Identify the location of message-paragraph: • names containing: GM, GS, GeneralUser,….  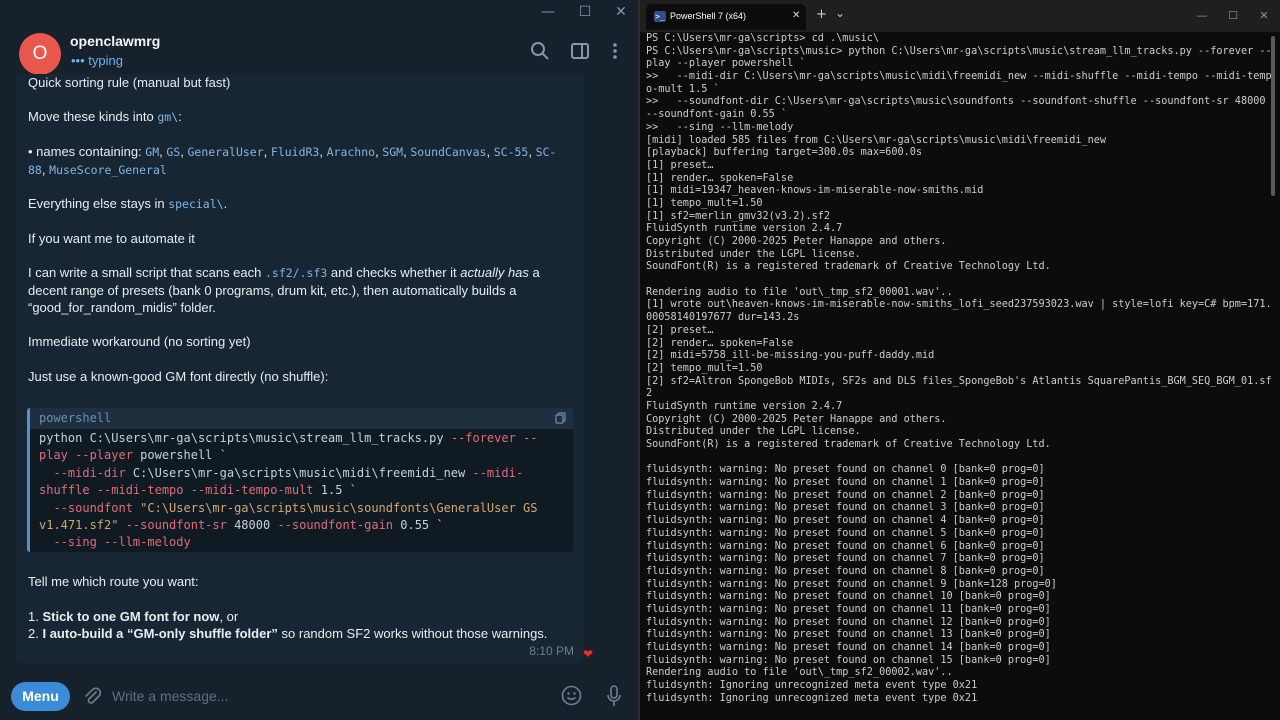
(292, 160).